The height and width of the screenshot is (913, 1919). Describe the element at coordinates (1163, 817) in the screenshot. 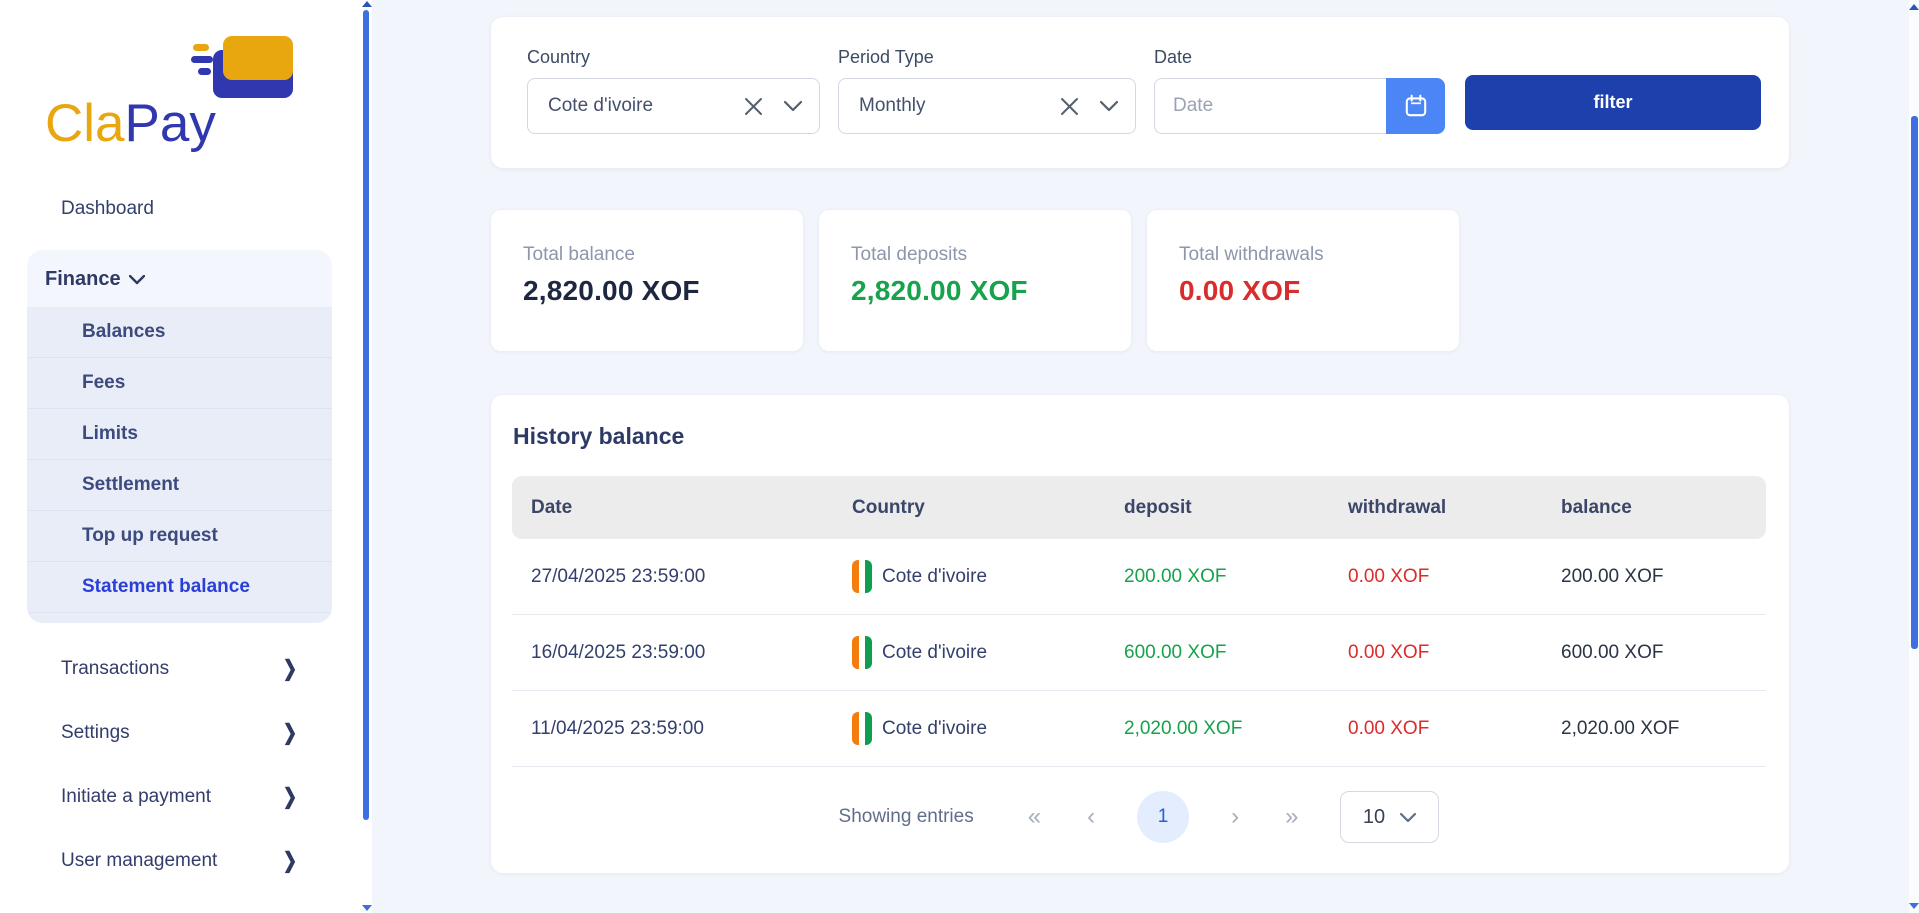

I see `current-page-button: 1` at that location.